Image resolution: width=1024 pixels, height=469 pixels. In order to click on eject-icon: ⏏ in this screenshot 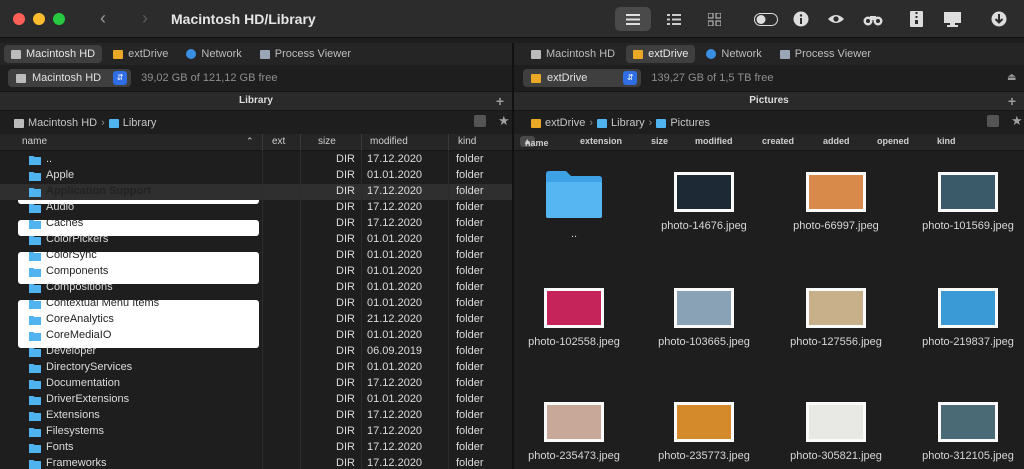, I will do `click(1011, 77)`.